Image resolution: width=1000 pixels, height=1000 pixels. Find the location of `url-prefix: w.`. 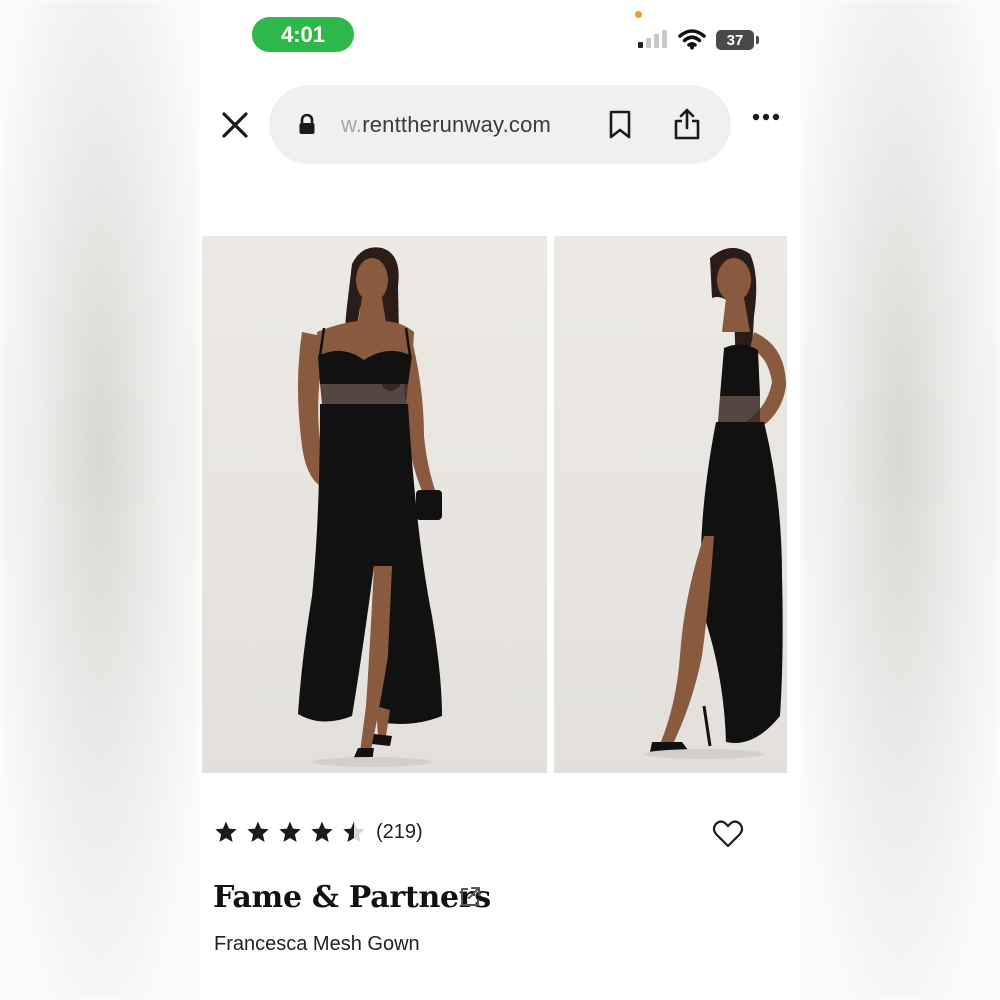

url-prefix: w. is located at coordinates (352, 124).